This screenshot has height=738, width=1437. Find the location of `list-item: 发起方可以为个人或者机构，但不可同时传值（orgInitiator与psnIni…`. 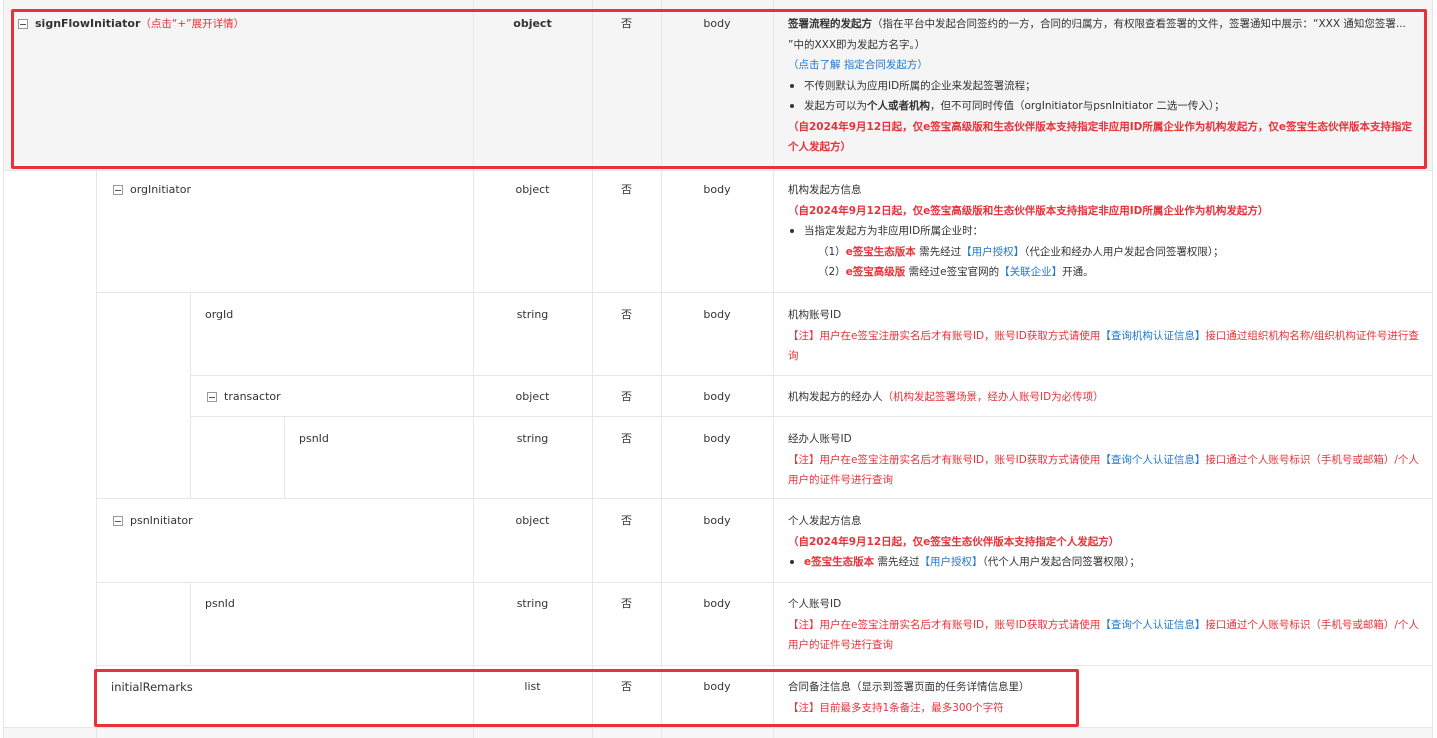

list-item: 发起方可以为个人或者机构，但不可同时传值（orgInitiator与psnIni… is located at coordinates (1105, 106).